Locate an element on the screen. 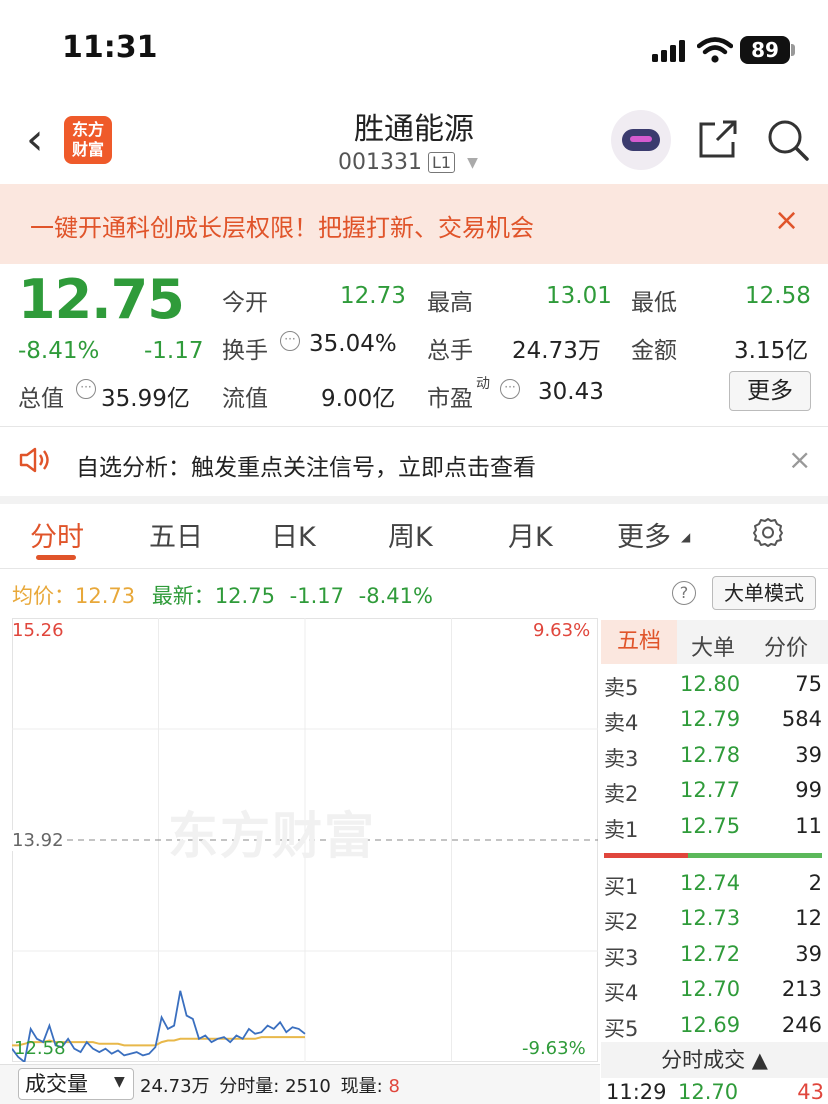 Image resolution: width=828 pixels, height=1104 pixels. share-icon is located at coordinates (718, 139).